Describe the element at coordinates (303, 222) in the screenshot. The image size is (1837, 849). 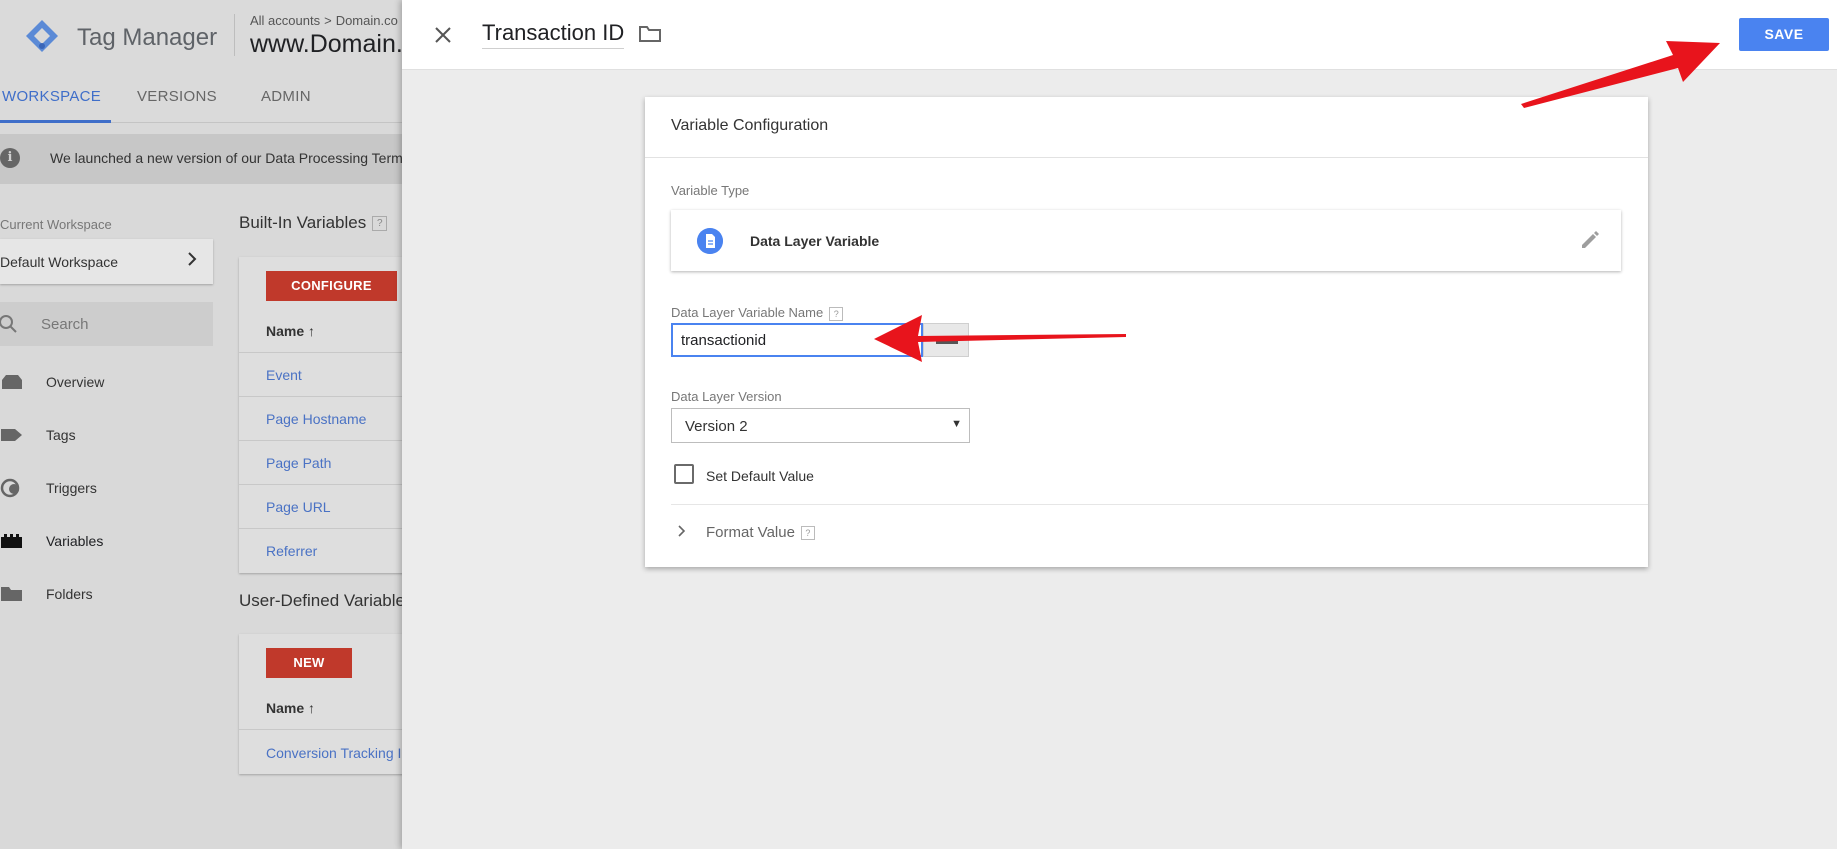
I see `builtin-variables-heading: Built-In Variables` at that location.